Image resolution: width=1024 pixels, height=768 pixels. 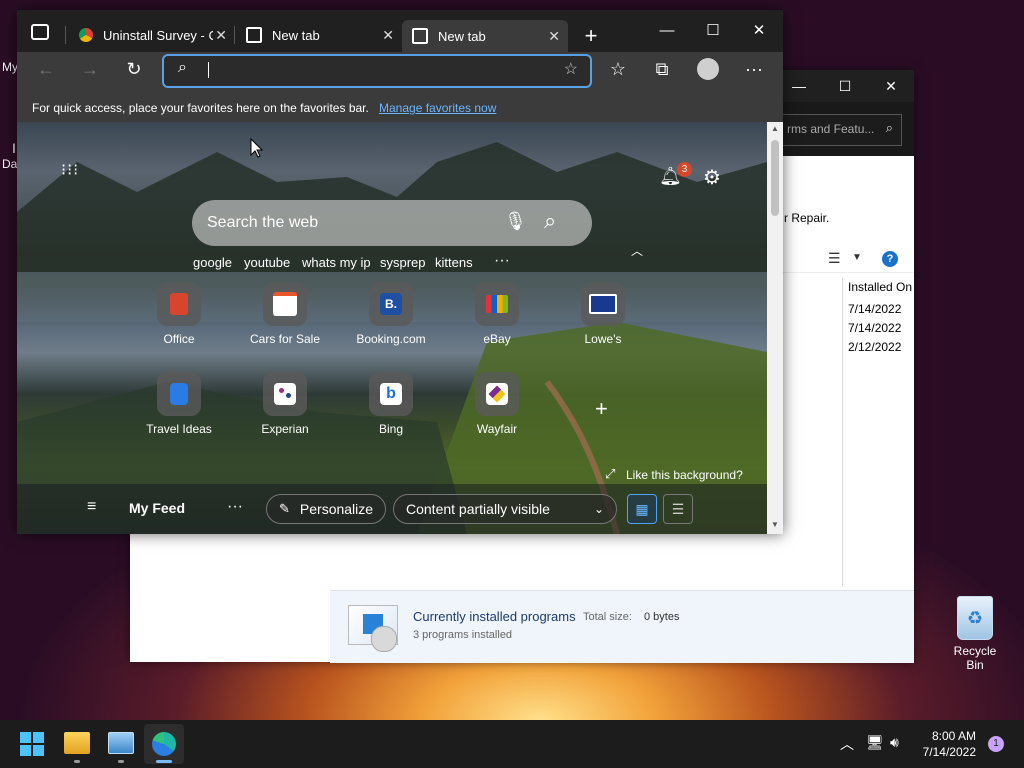 What do you see at coordinates (775, 128) in the screenshot?
I see `scroll-up-icon: ▲` at bounding box center [775, 128].